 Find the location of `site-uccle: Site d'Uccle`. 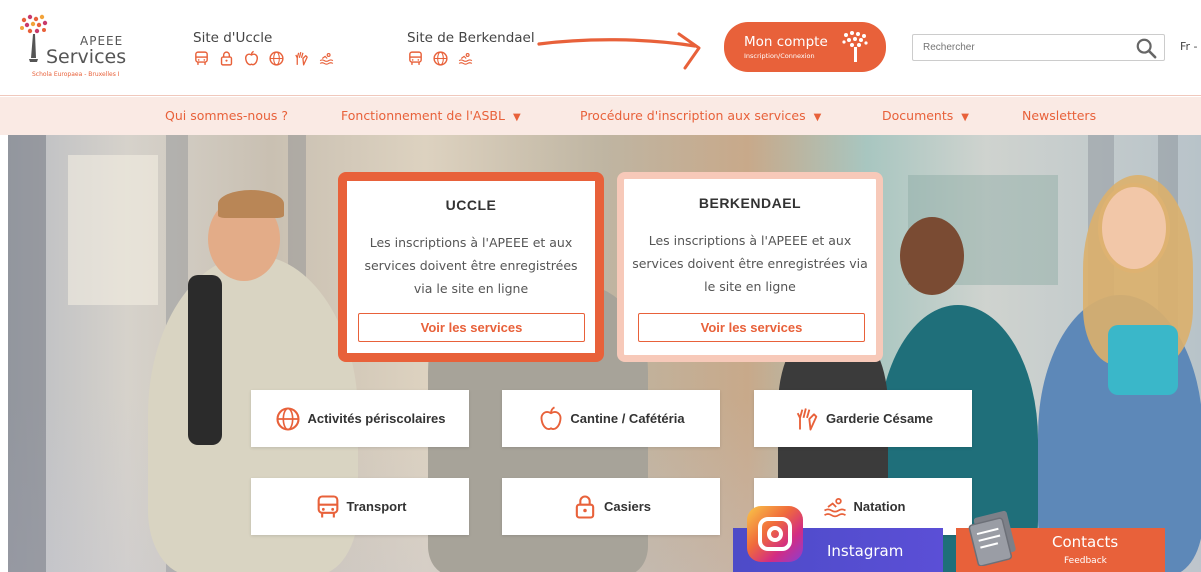

site-uccle: Site d'Uccle is located at coordinates (264, 48).